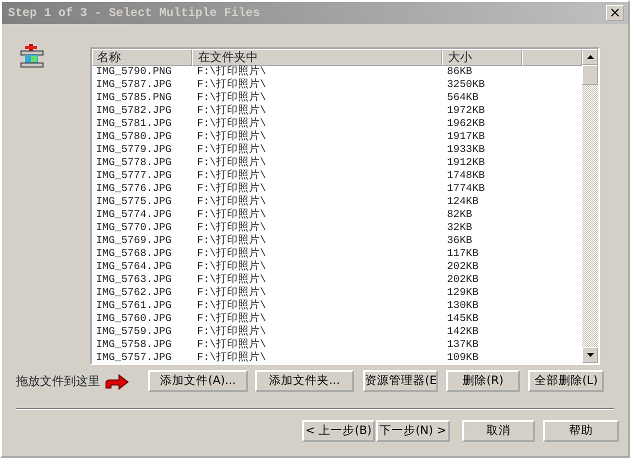  I want to click on wizard-icon, so click(32, 57).